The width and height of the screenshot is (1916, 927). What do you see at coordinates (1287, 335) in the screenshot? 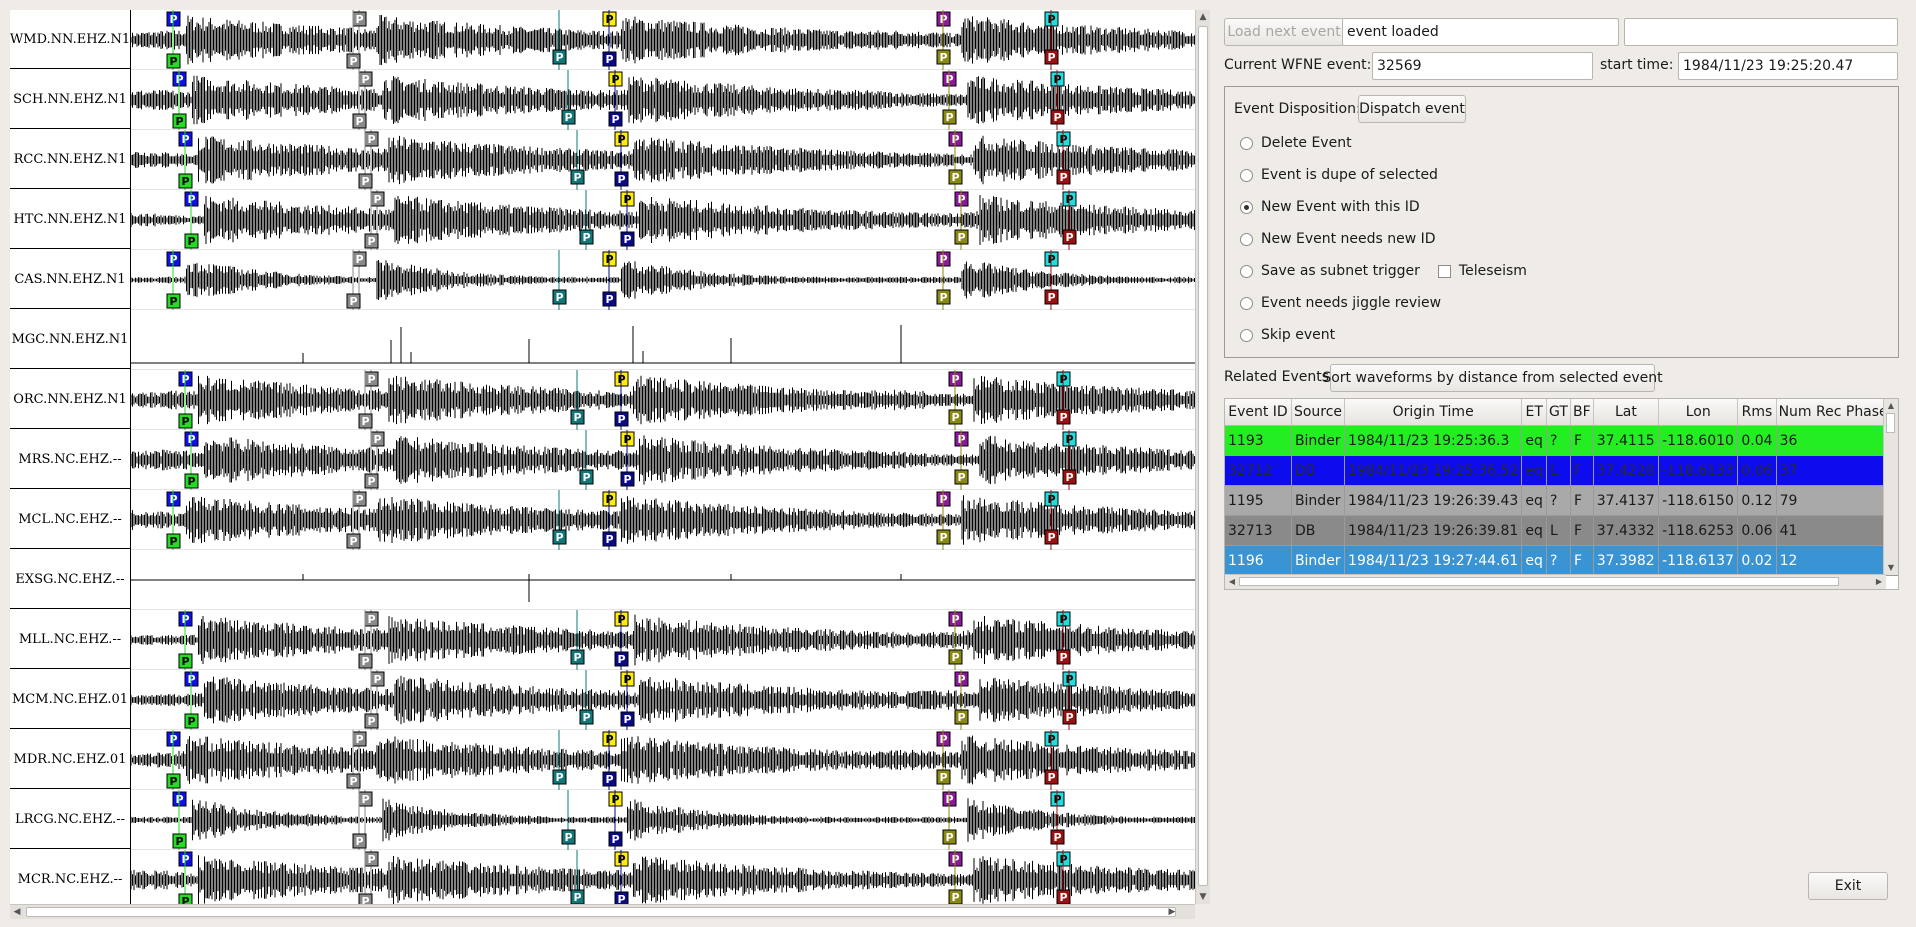
I see `radio-skip-event: Skip event` at bounding box center [1287, 335].